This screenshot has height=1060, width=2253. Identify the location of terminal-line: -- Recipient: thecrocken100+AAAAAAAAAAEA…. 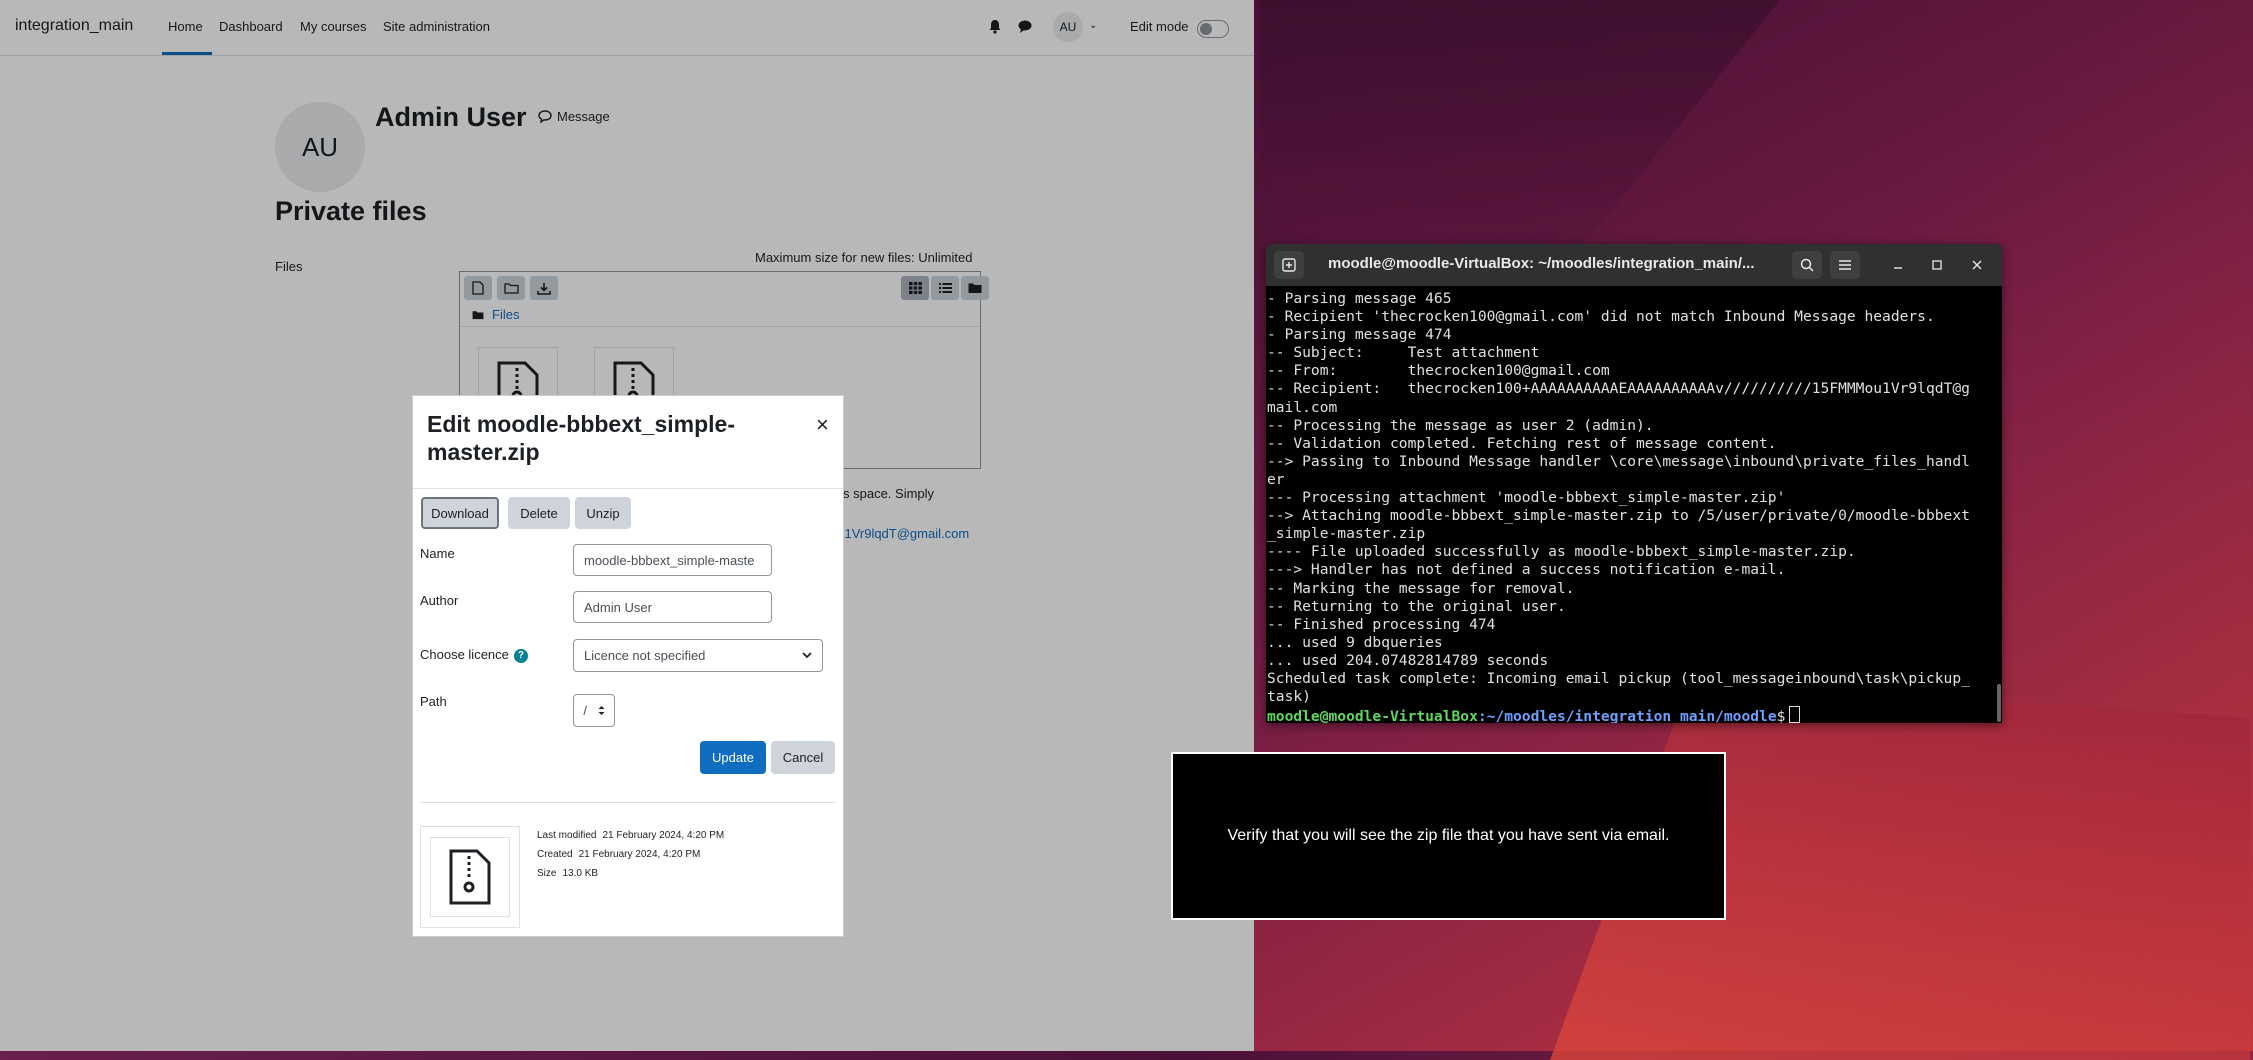
(1618, 389).